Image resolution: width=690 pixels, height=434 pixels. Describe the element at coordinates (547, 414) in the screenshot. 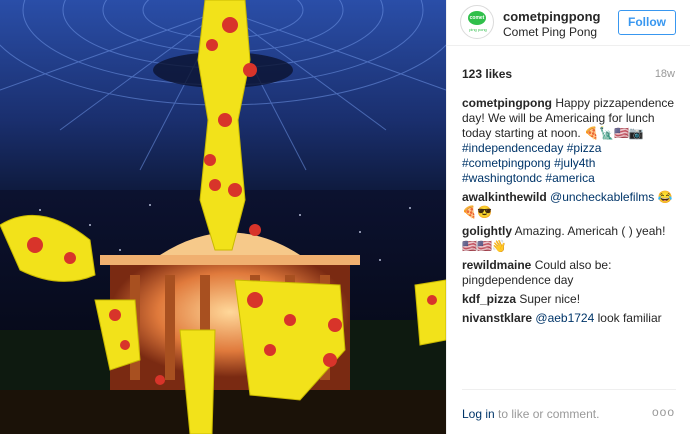

I see `login-prompt-text: to like or comment.` at that location.